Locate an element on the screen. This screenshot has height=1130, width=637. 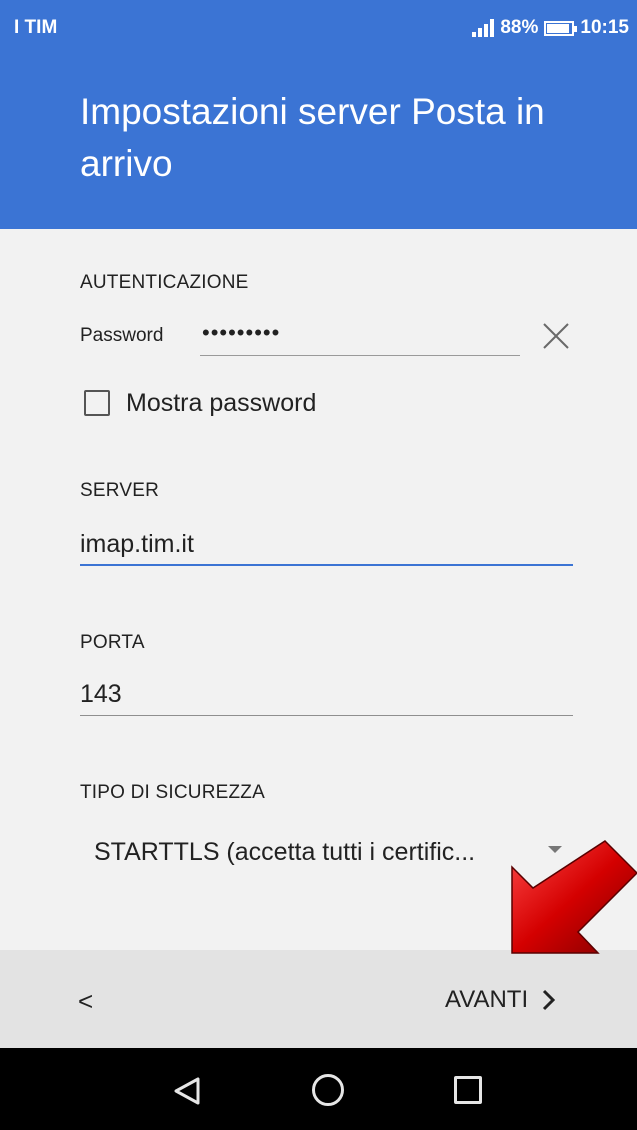
port-input: 143 is located at coordinates (101, 694).